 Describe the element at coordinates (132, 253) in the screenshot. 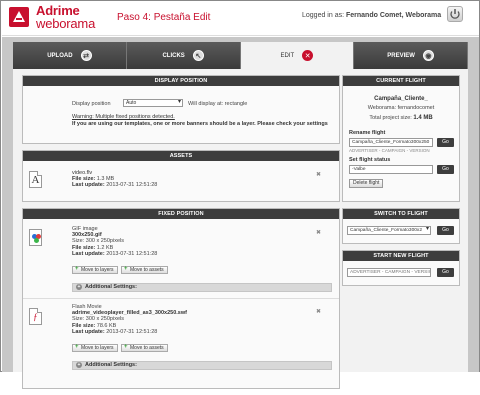

I see `fixed-item-1-last-update: 2013-07-31 12:51:28` at that location.